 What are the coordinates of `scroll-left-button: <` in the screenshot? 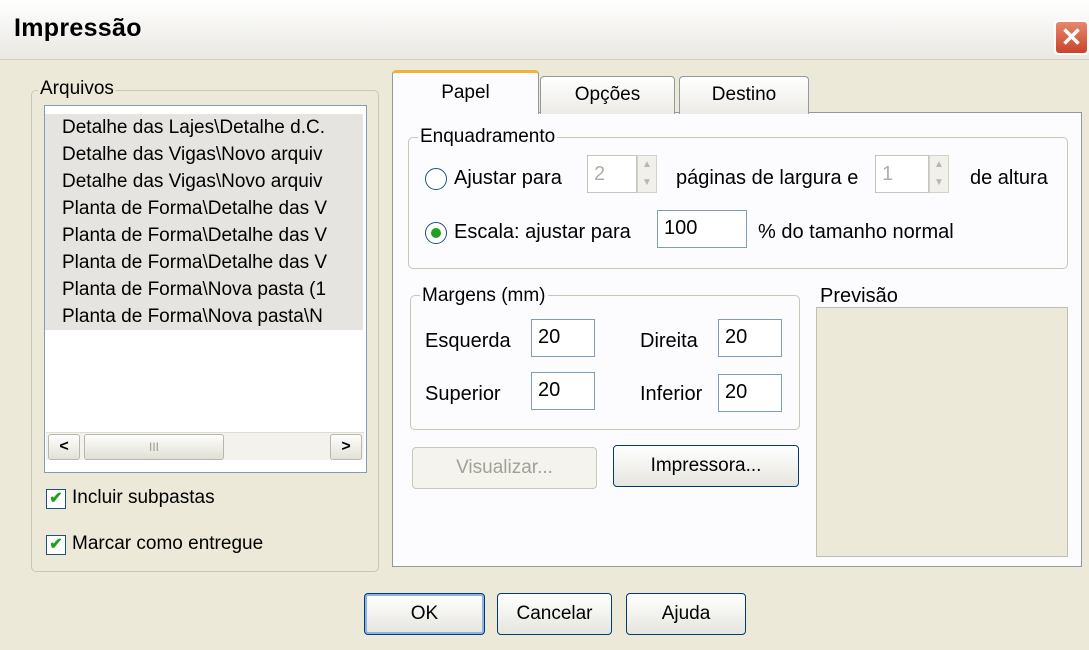 It's located at (64, 447).